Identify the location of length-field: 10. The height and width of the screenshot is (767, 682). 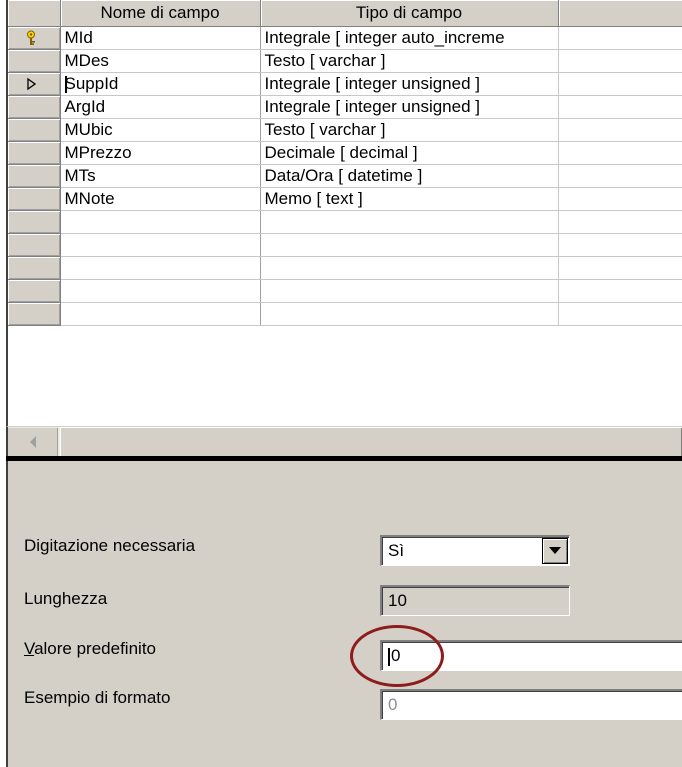
(475, 600).